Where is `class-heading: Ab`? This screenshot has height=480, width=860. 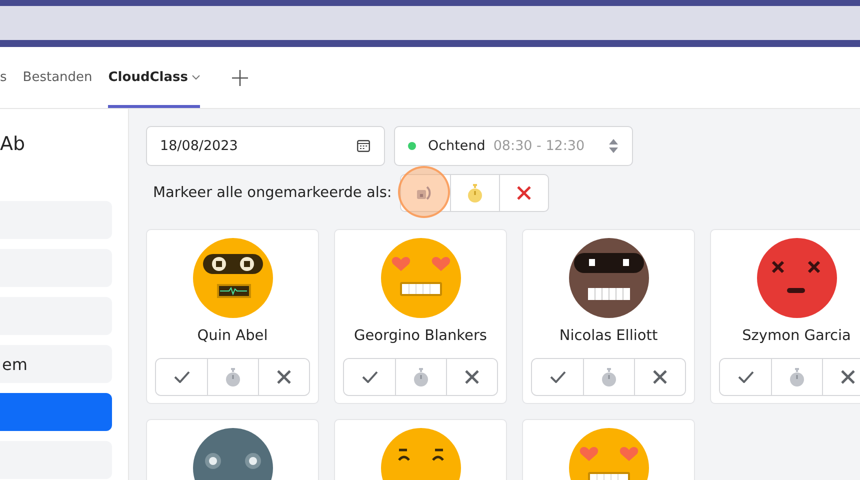
class-heading: Ab is located at coordinates (13, 145).